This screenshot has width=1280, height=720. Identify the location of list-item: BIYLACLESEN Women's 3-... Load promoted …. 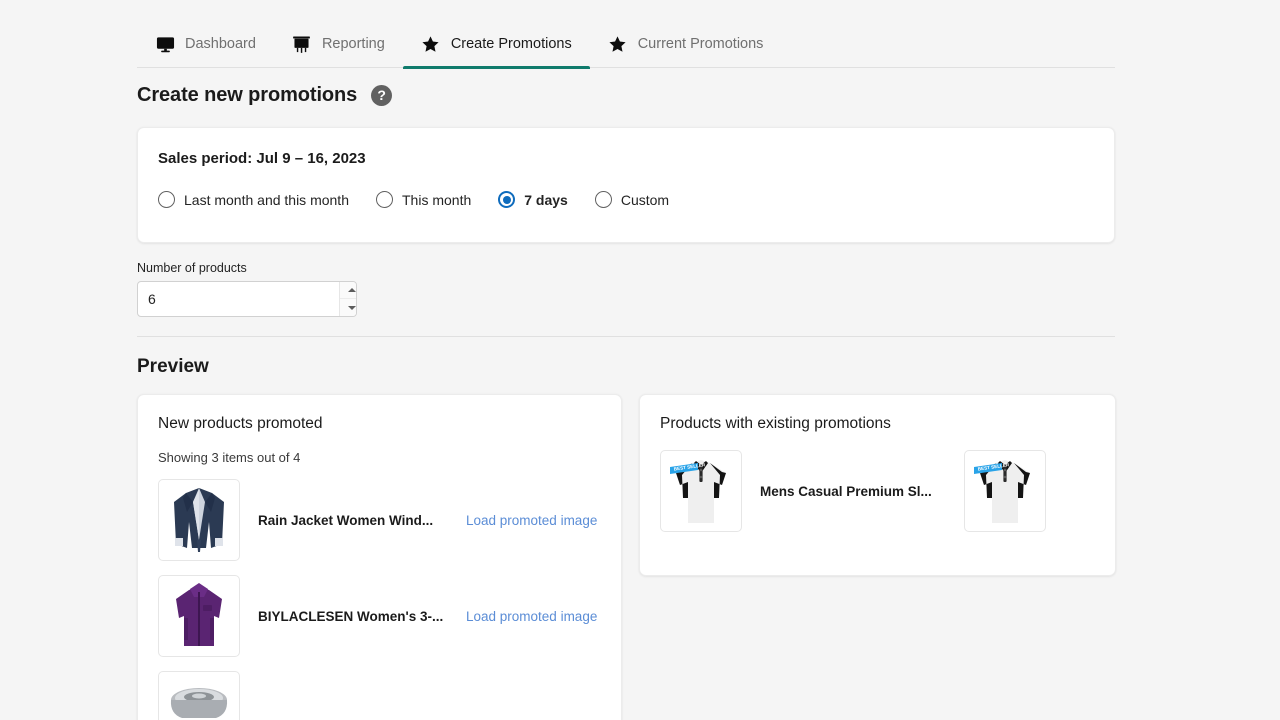
(379, 616).